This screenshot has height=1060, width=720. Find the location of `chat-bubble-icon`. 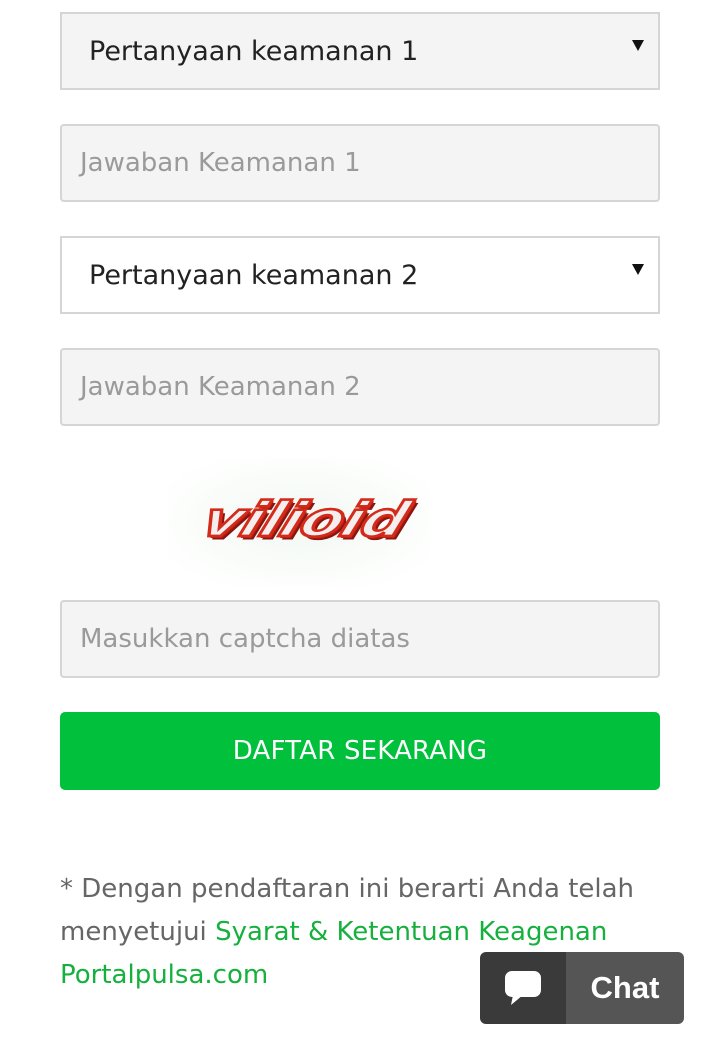

chat-bubble-icon is located at coordinates (523, 988).